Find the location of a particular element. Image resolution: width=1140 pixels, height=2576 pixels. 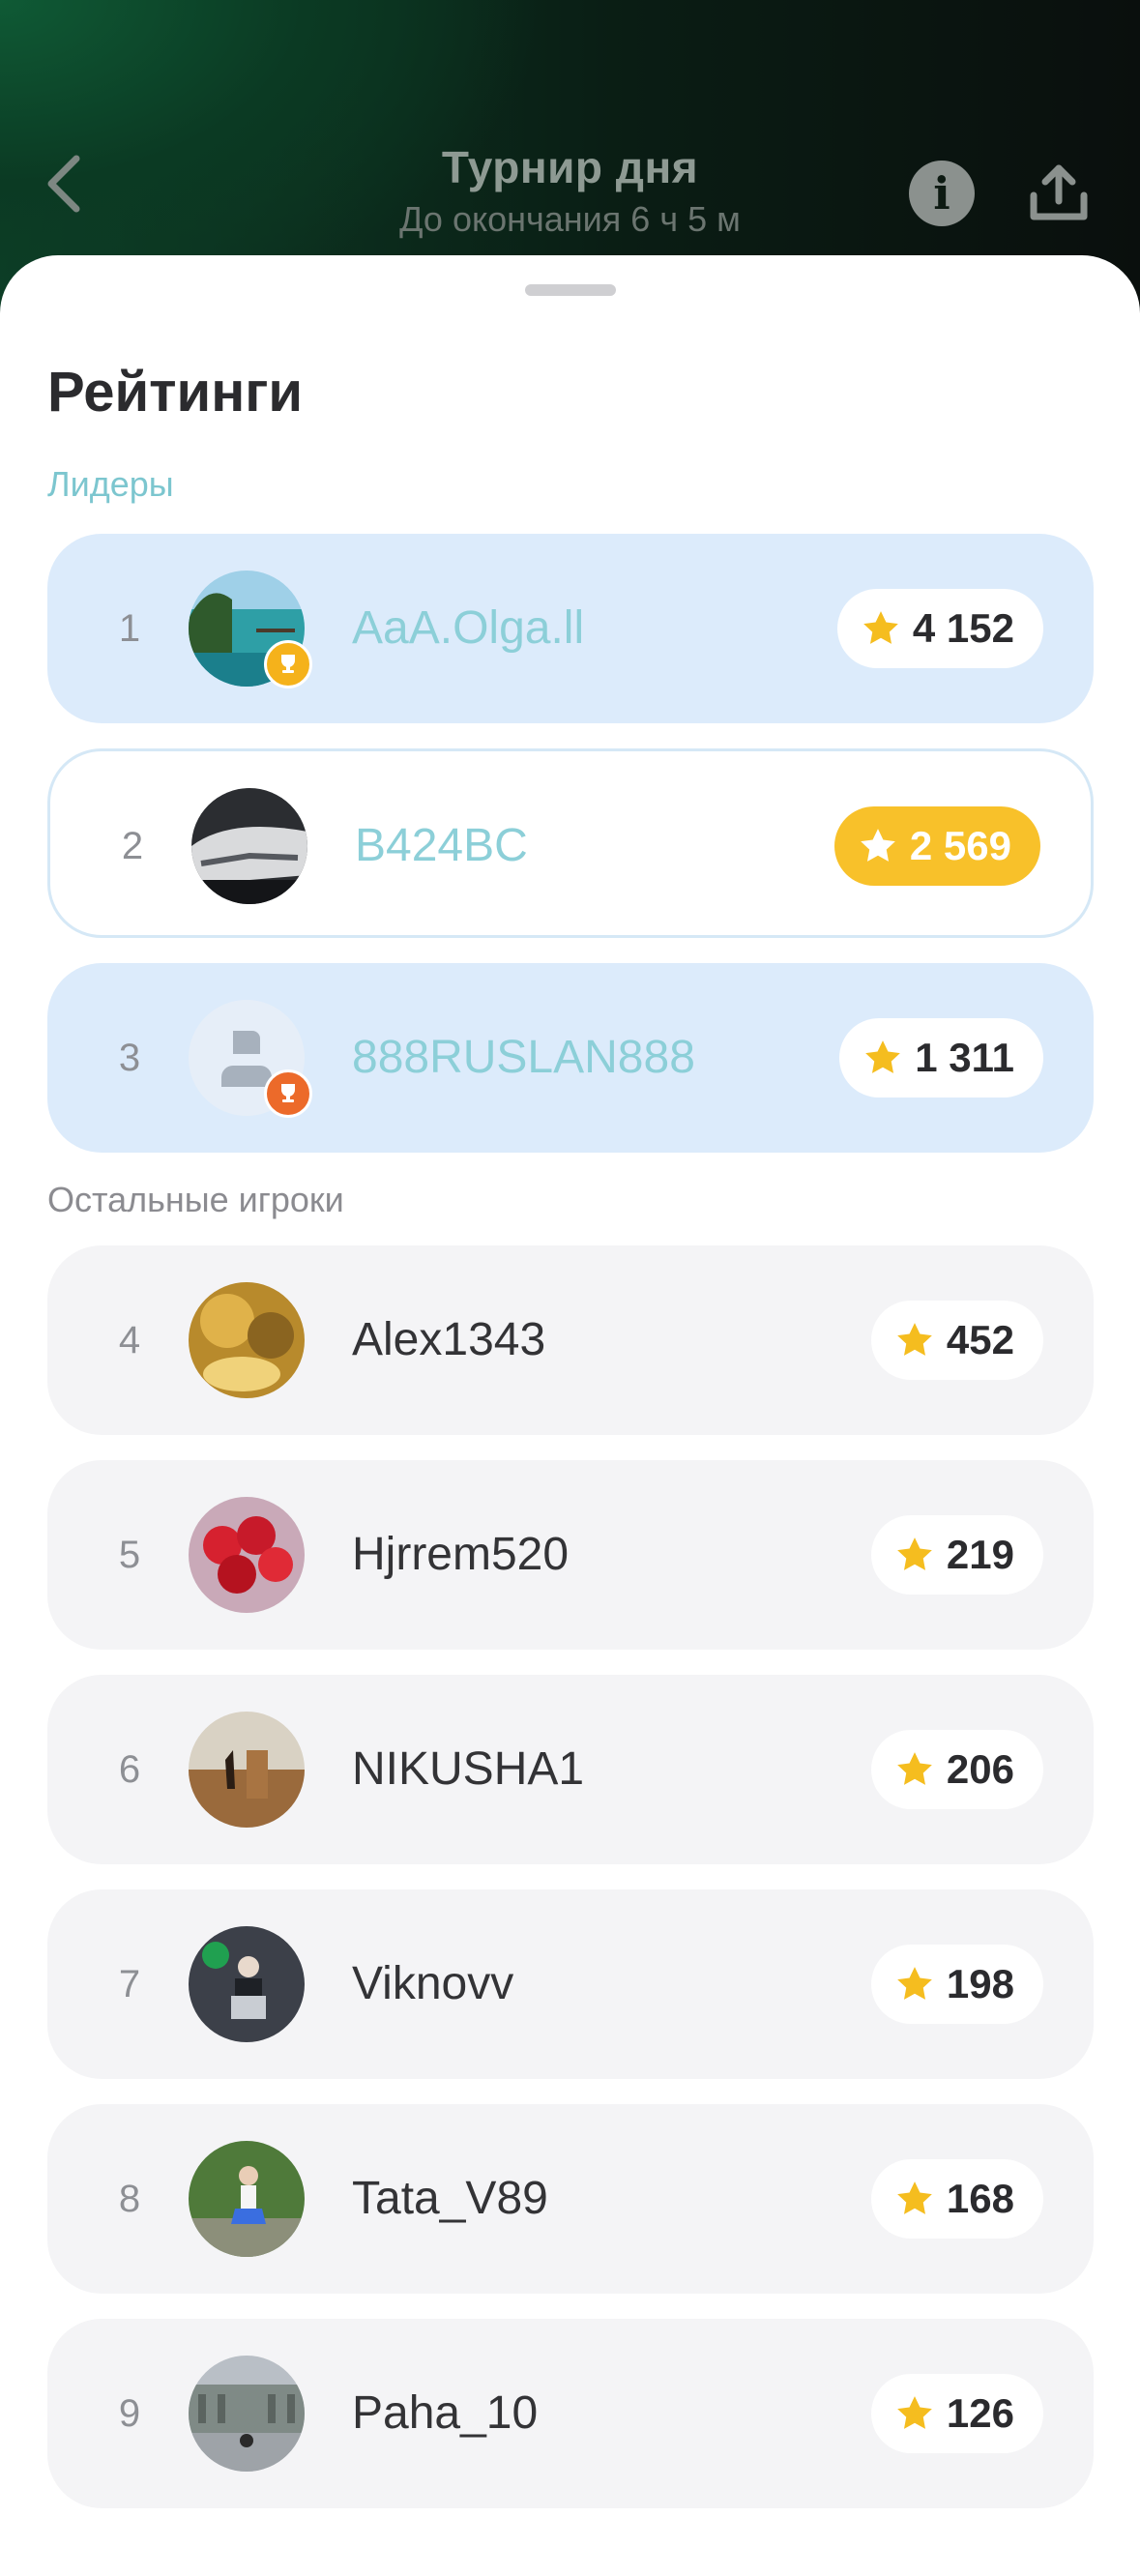

player-name: Viknovv is located at coordinates (433, 1983).